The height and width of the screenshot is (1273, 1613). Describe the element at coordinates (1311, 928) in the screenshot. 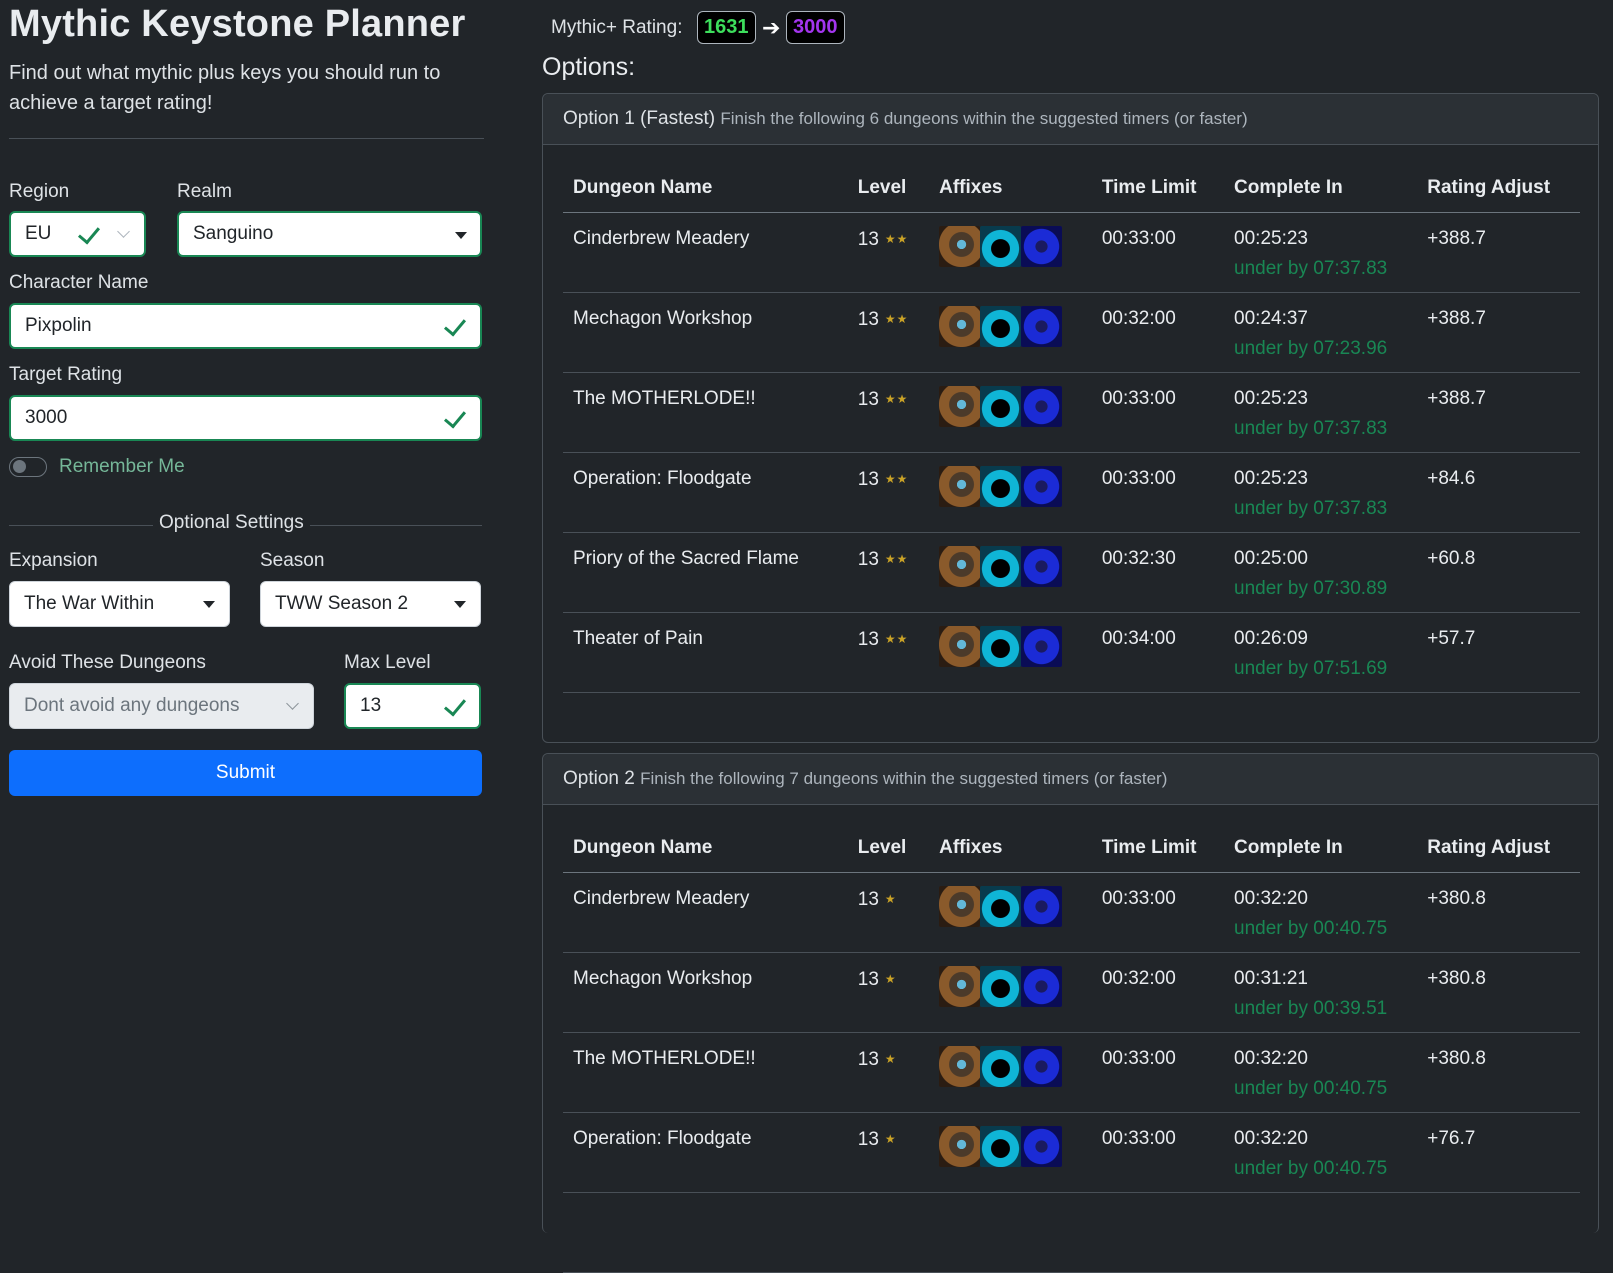

I see `under-by-text: under by 00:40.75` at that location.